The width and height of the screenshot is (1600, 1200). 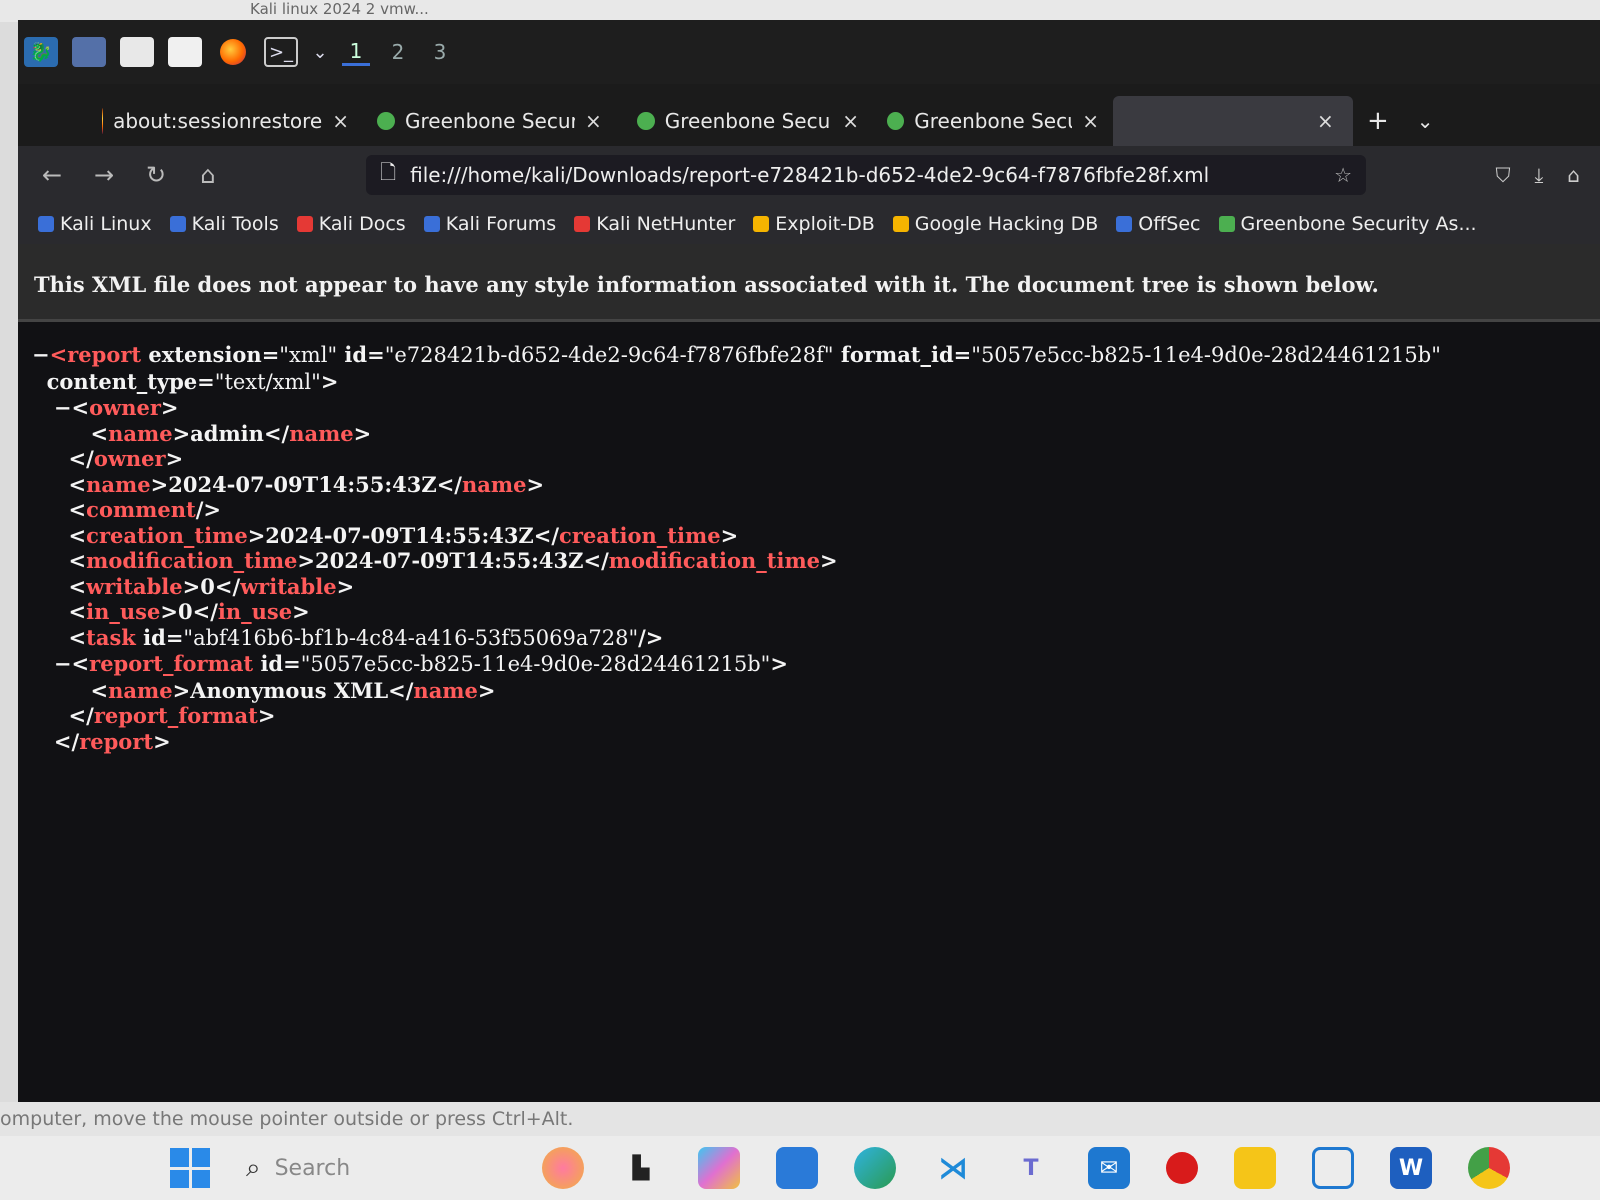 I want to click on tab-greenbone-2: Greenbone Security A ×, so click(x=748, y=121).